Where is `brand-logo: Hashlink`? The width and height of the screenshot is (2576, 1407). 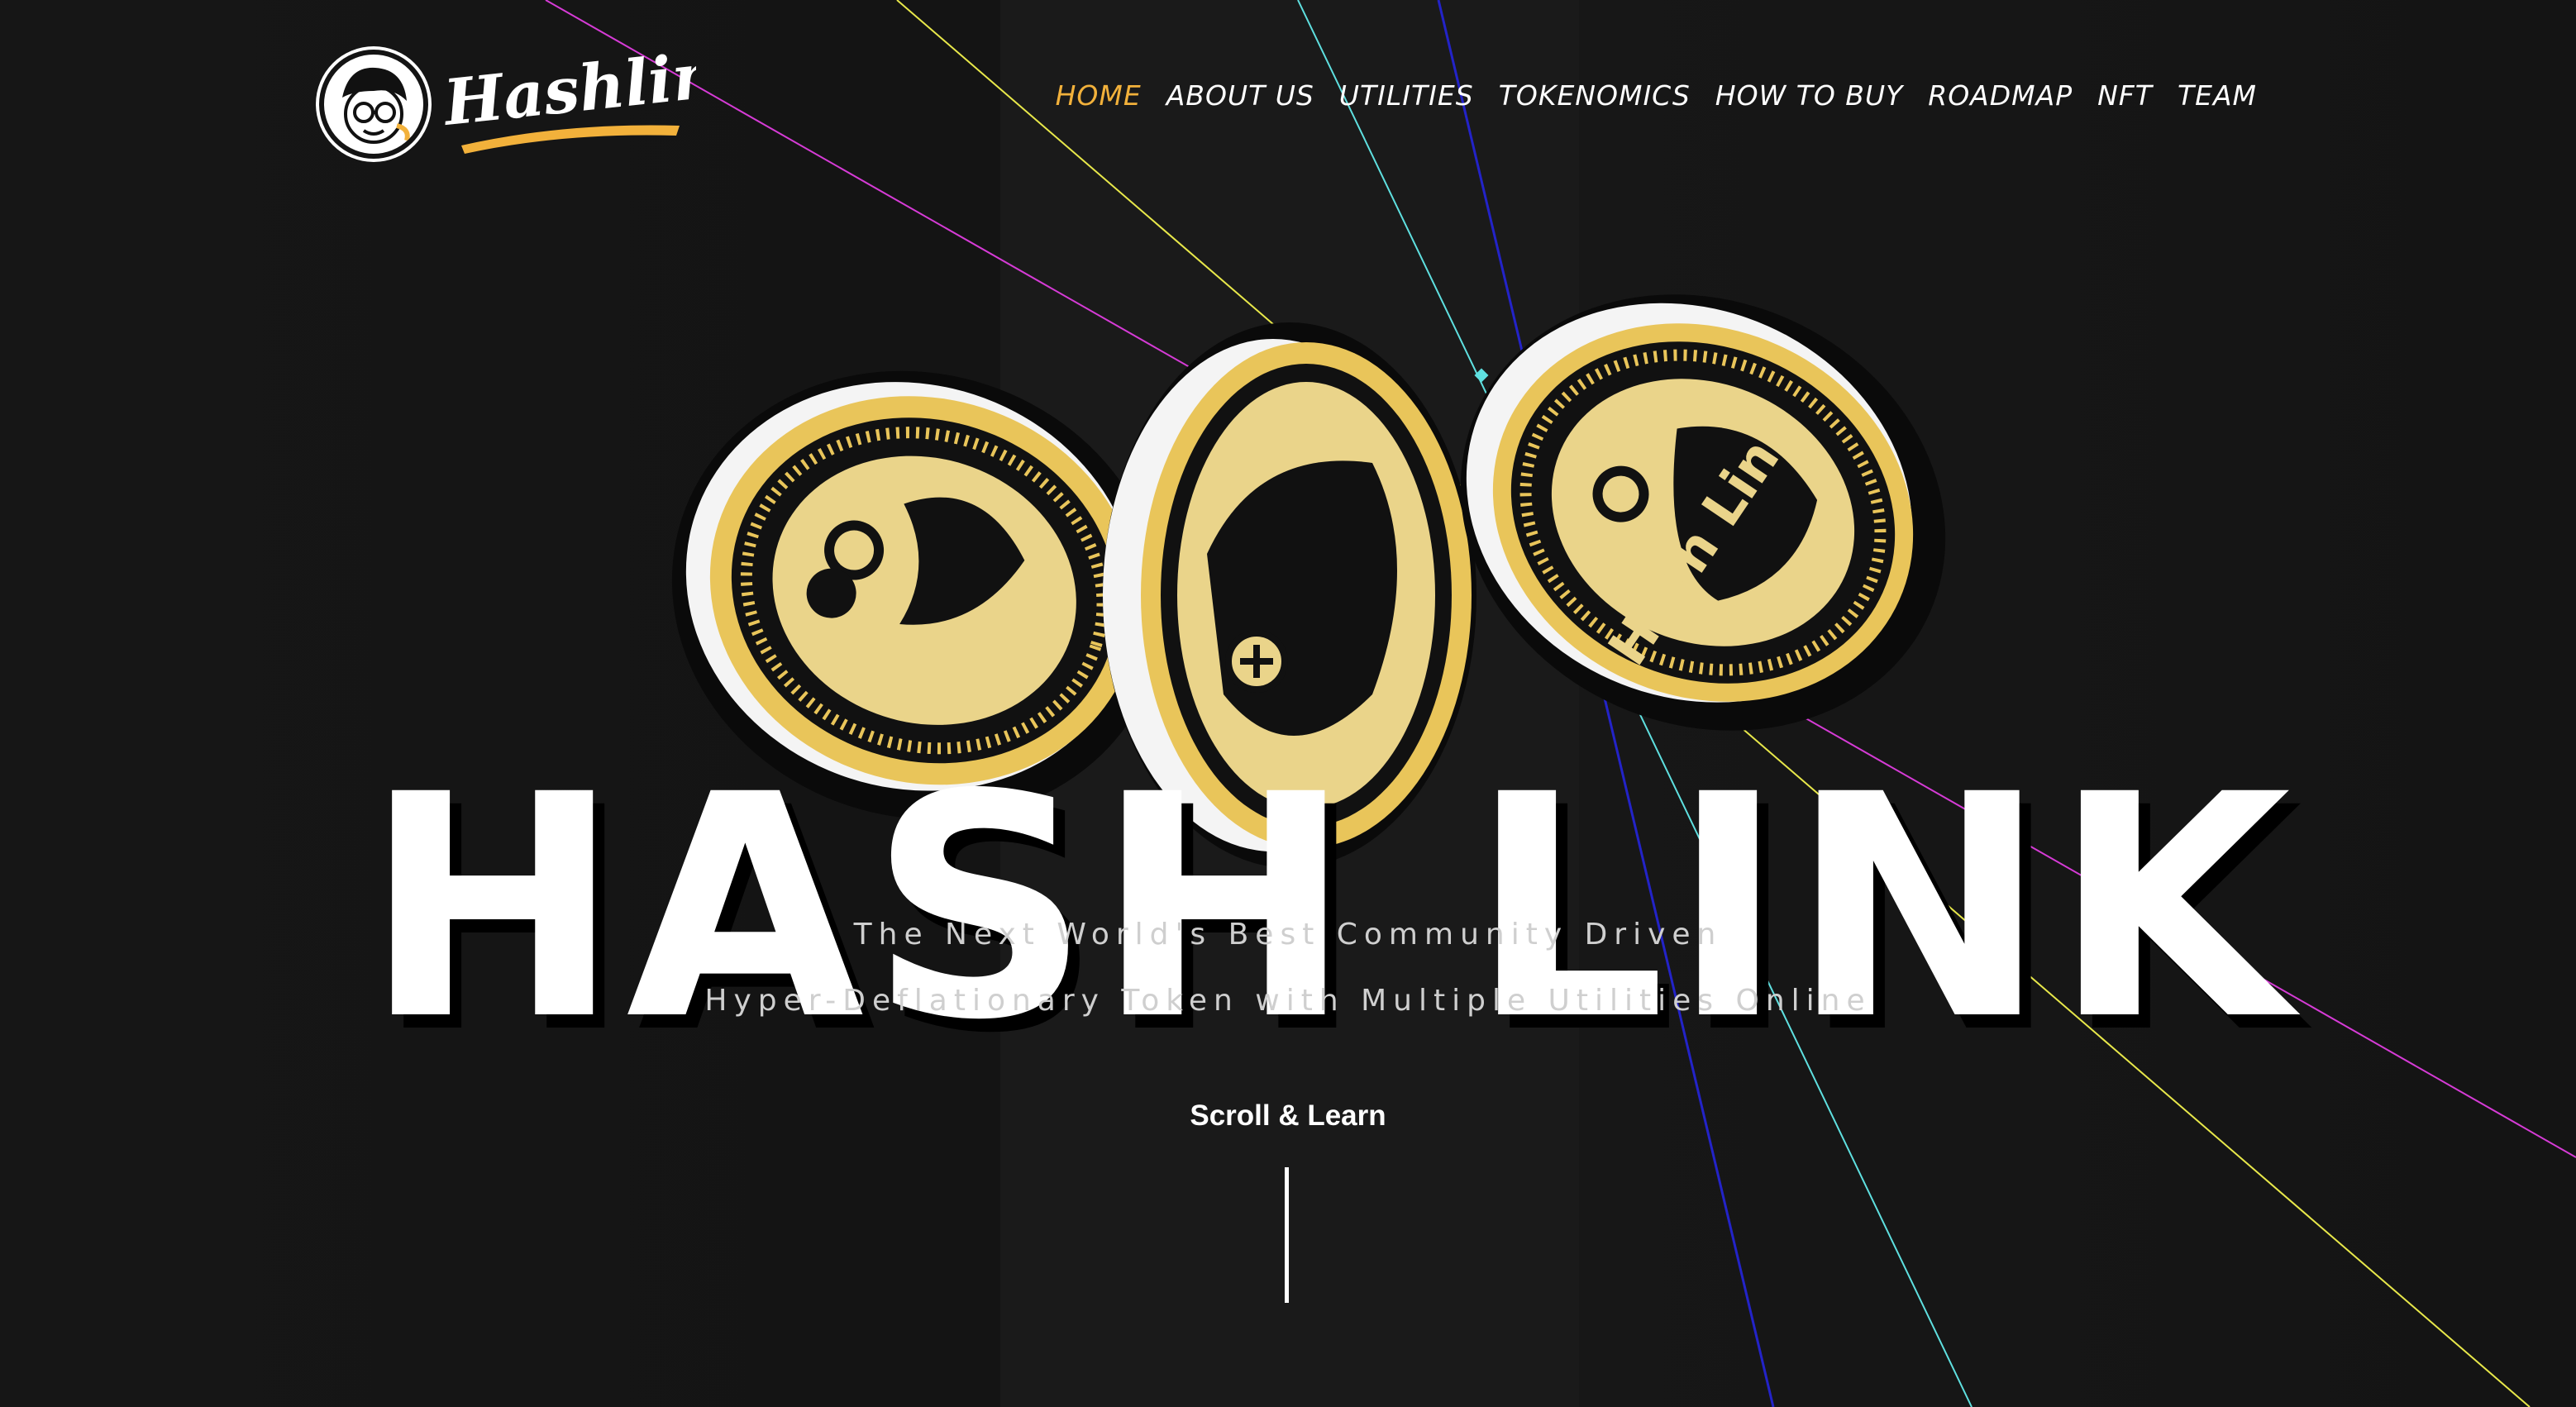
brand-logo: Hashlink is located at coordinates (542, 96).